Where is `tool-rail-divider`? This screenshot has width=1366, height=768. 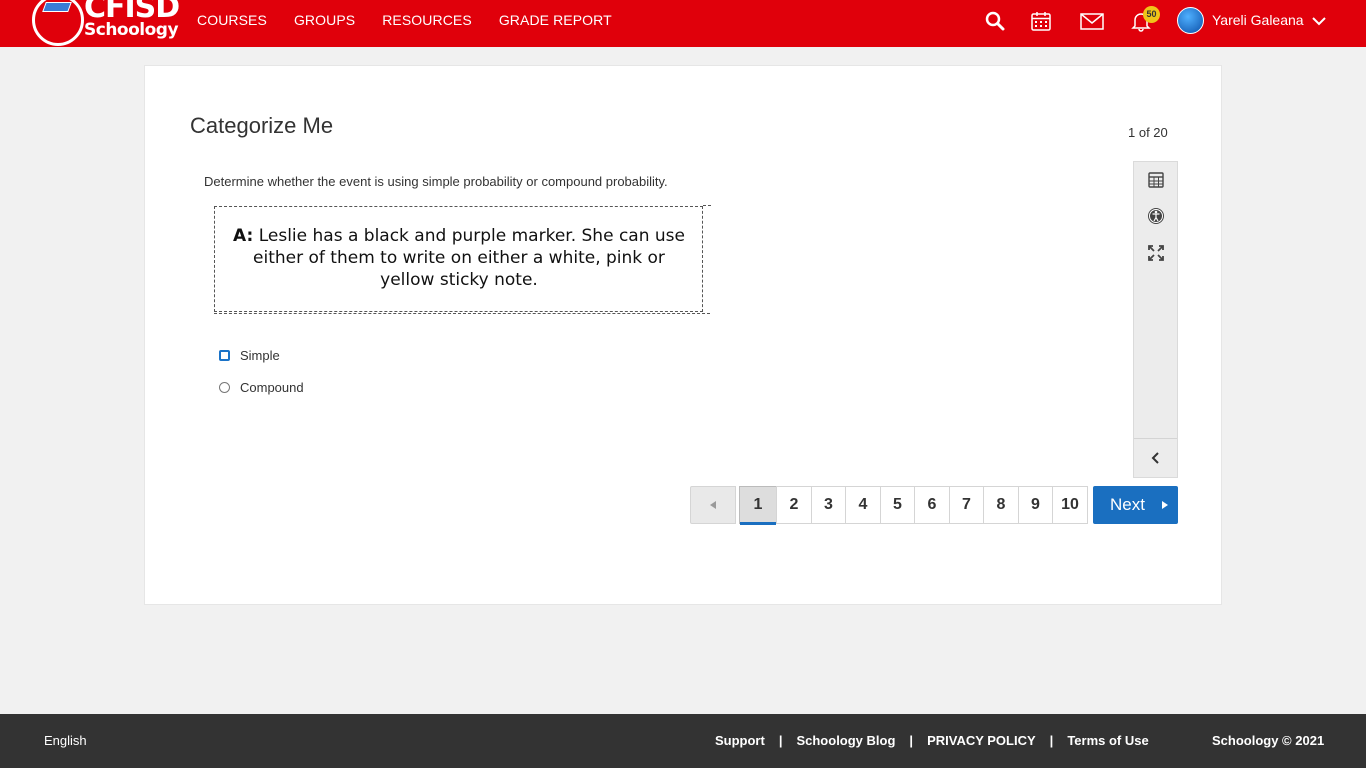
tool-rail-divider is located at coordinates (1155, 438).